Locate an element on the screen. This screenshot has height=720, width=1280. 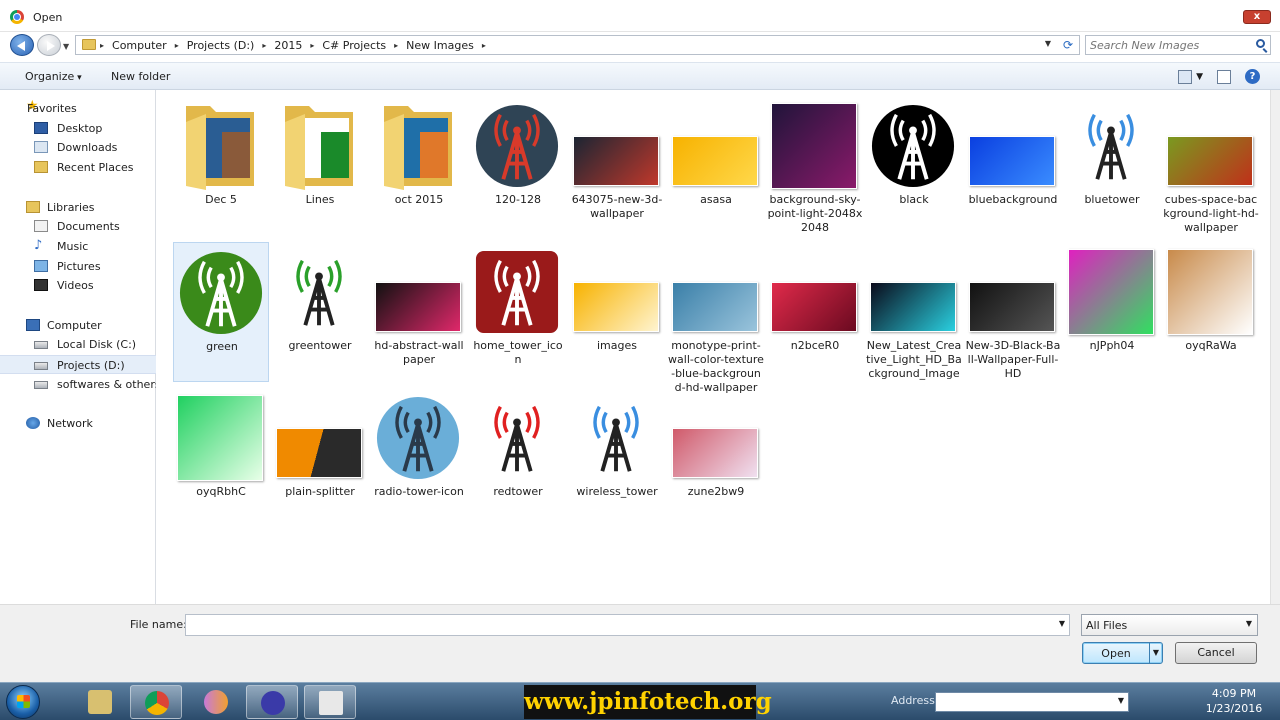
sidebar-item: ★ Favorites is located at coordinates (78, 108).